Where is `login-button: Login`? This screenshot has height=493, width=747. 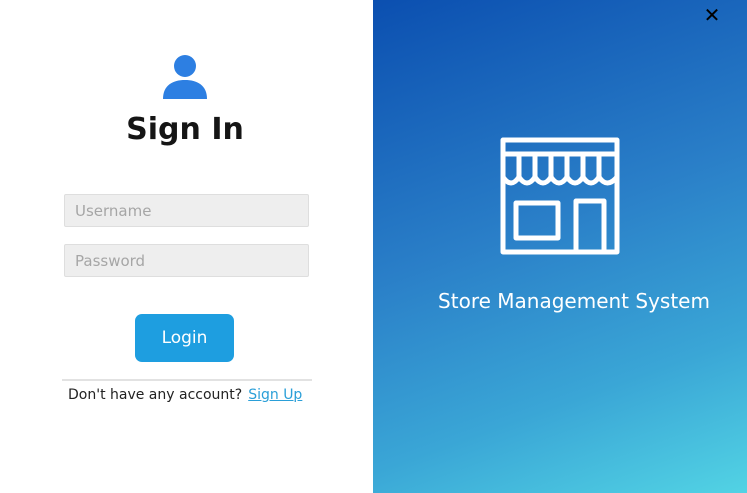
login-button: Login is located at coordinates (184, 338).